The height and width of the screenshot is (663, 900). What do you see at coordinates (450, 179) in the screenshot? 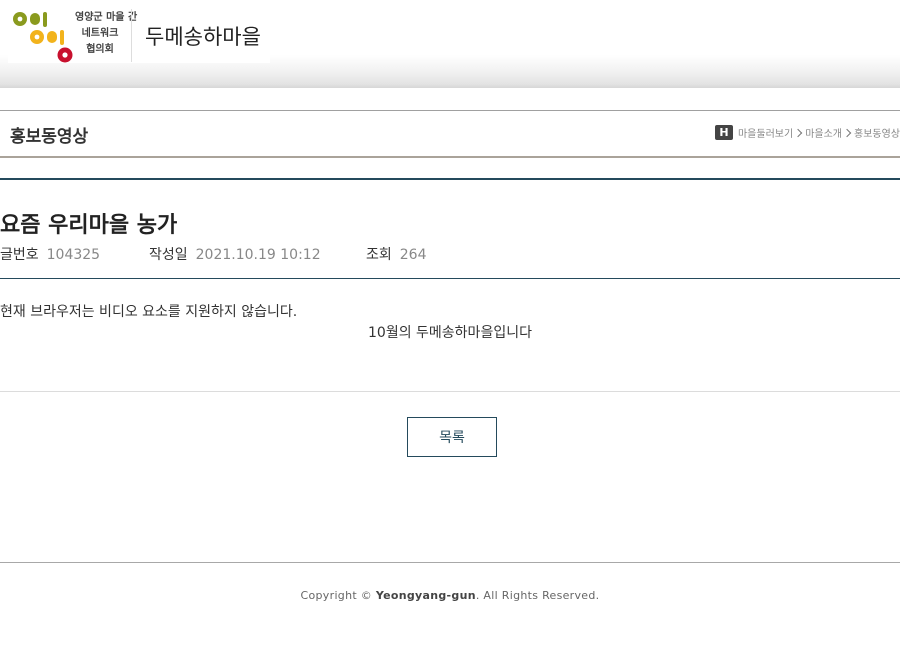
I see `content-top-divider` at bounding box center [450, 179].